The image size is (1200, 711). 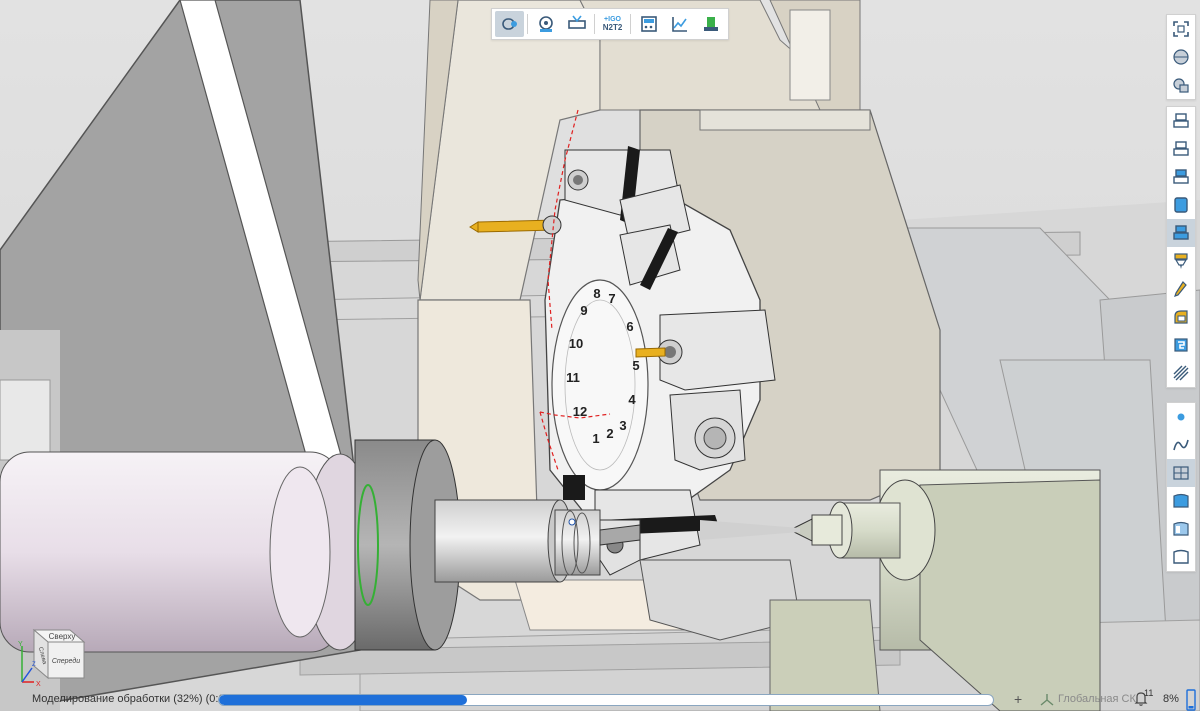 I want to click on machine-view-4-button, so click(x=1181, y=205).